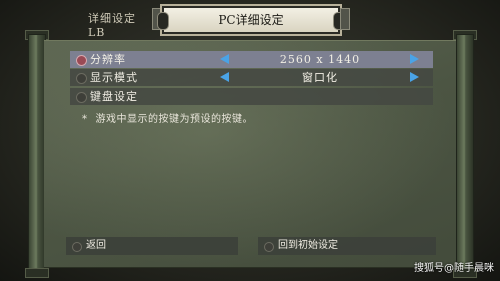 The height and width of the screenshot is (281, 500). I want to click on setting-row-display-mode: 显示模式 窗口化, so click(251, 77).